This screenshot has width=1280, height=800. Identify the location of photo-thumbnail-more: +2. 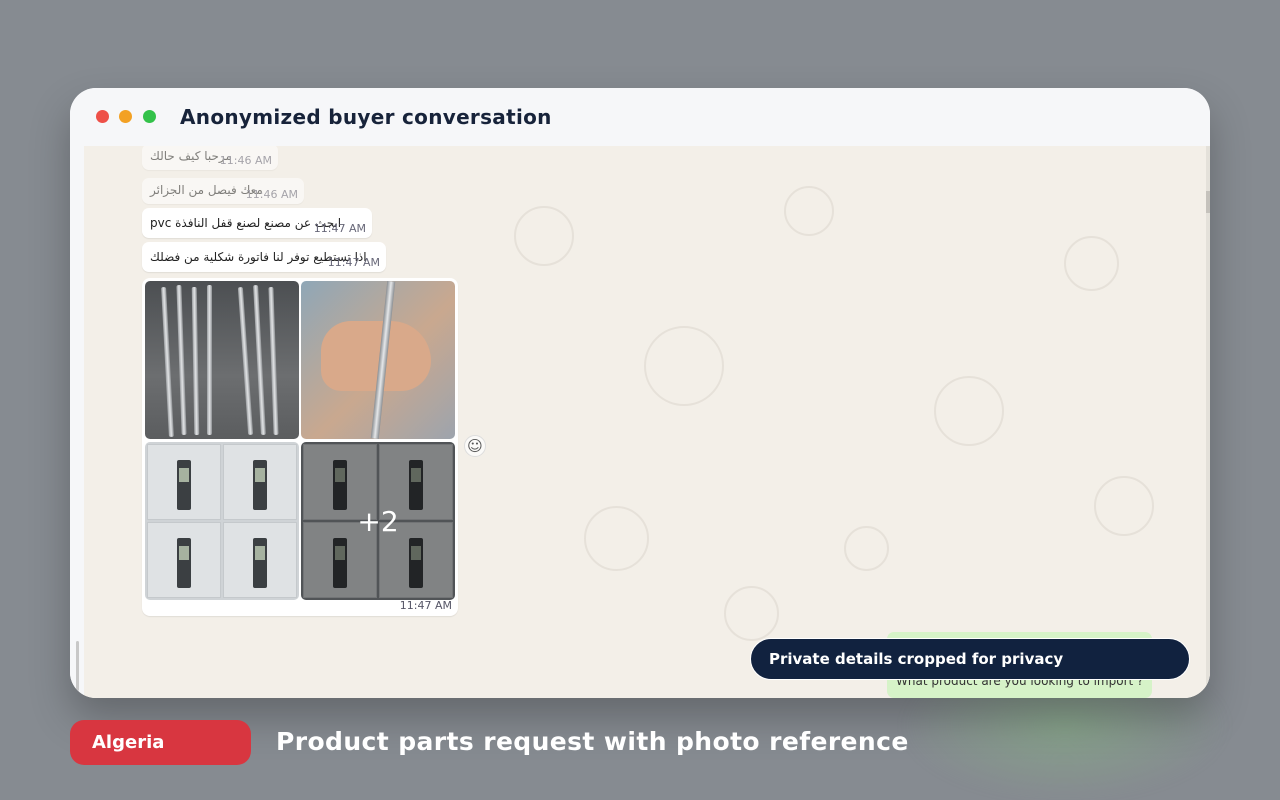
(378, 521).